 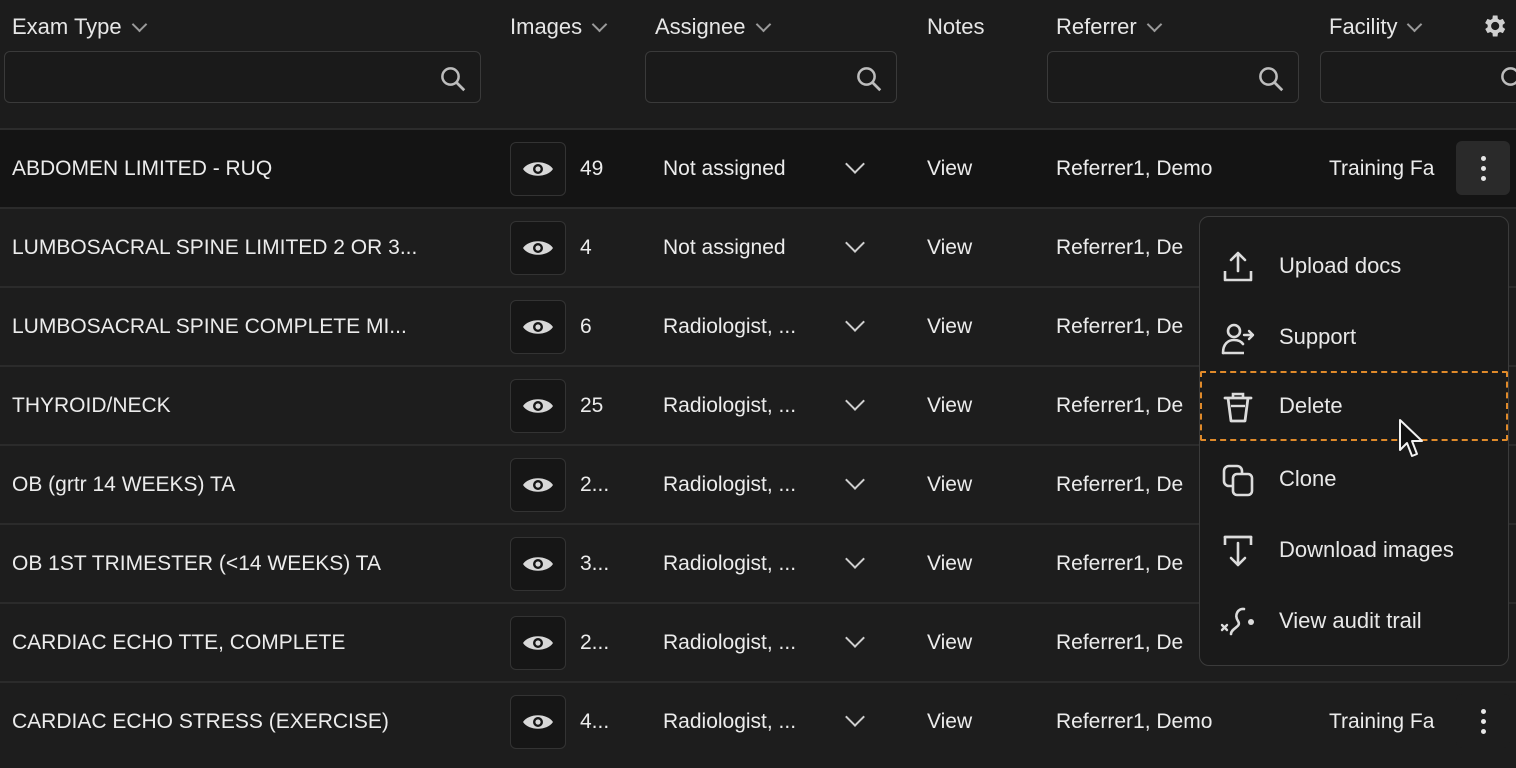 I want to click on column-header-images-label: Images, so click(x=546, y=26).